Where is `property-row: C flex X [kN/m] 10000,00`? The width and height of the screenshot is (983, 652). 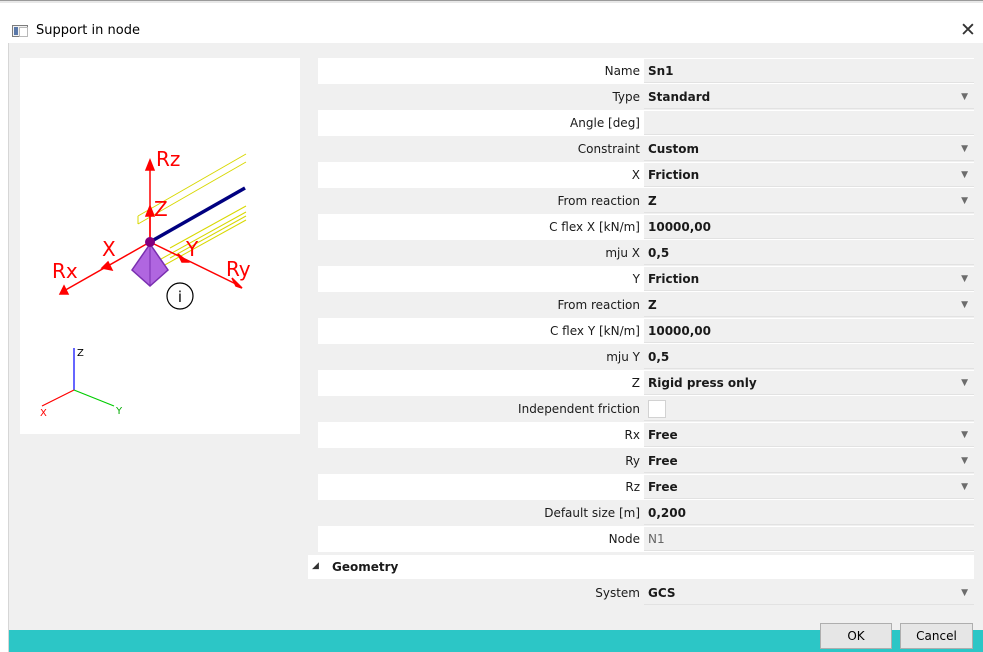
property-row: C flex X [kN/m] 10000,00 is located at coordinates (646, 227).